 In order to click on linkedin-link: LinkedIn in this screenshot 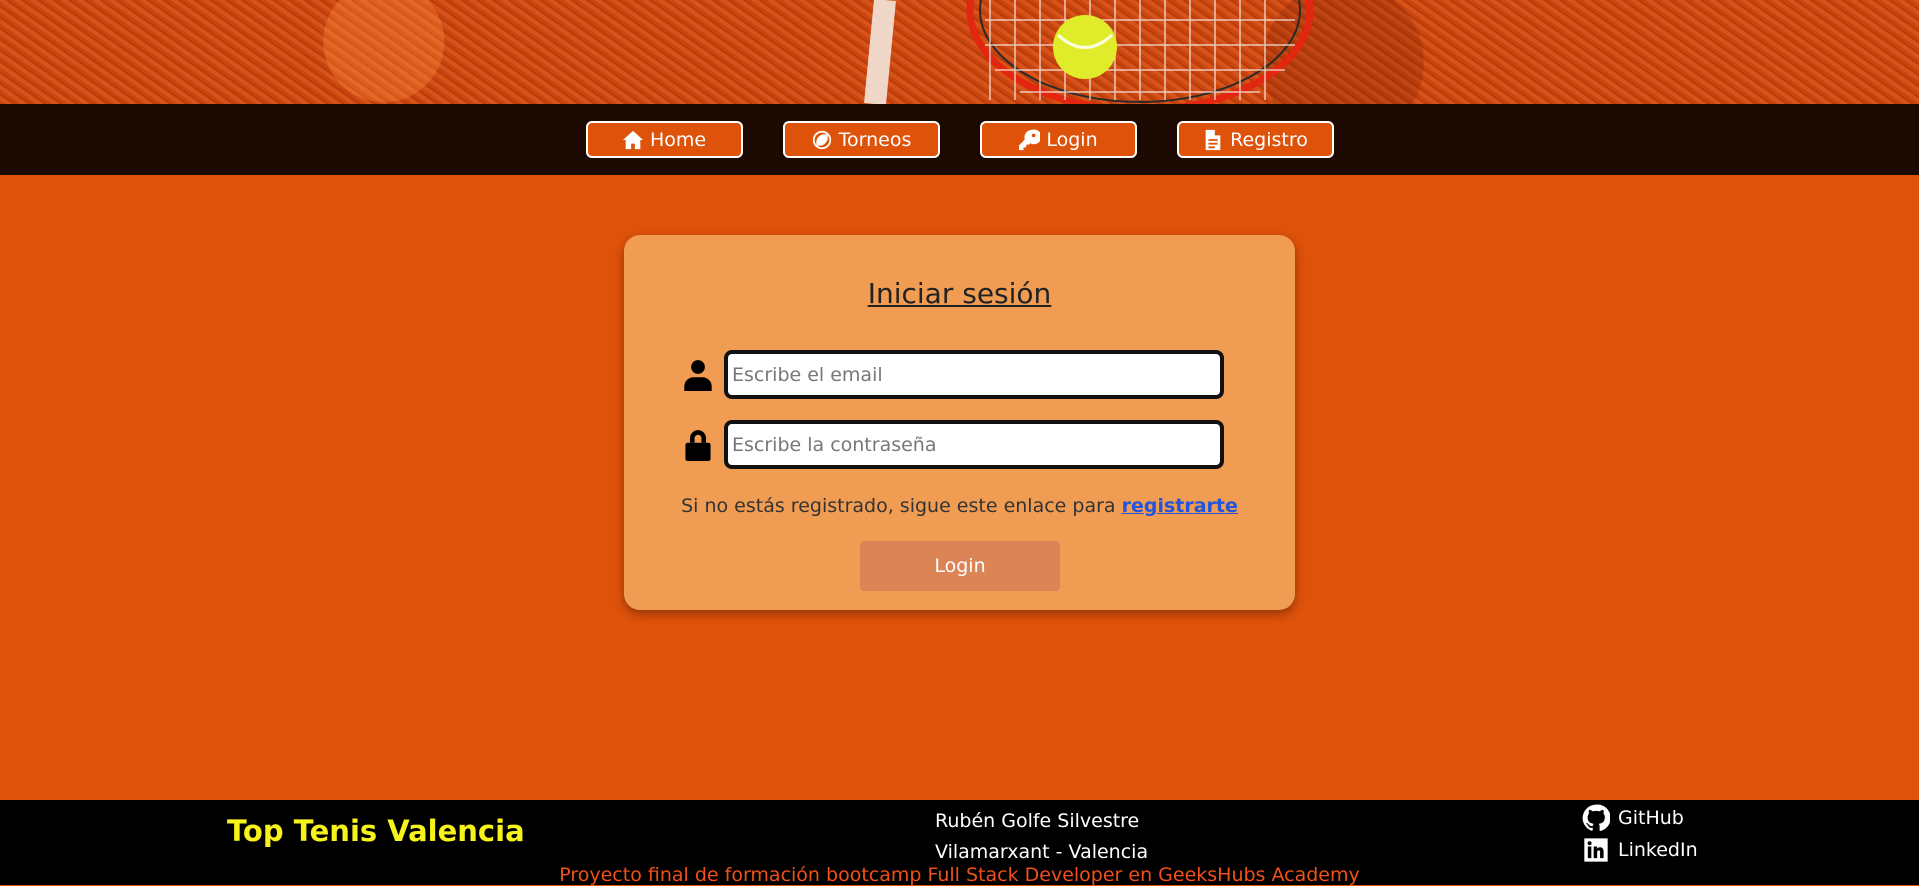, I will do `click(1640, 850)`.